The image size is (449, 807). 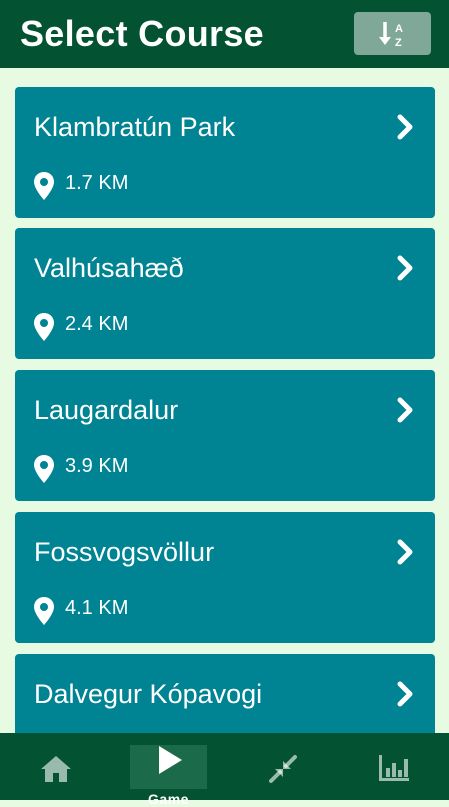 I want to click on home-icon, so click(x=56, y=769).